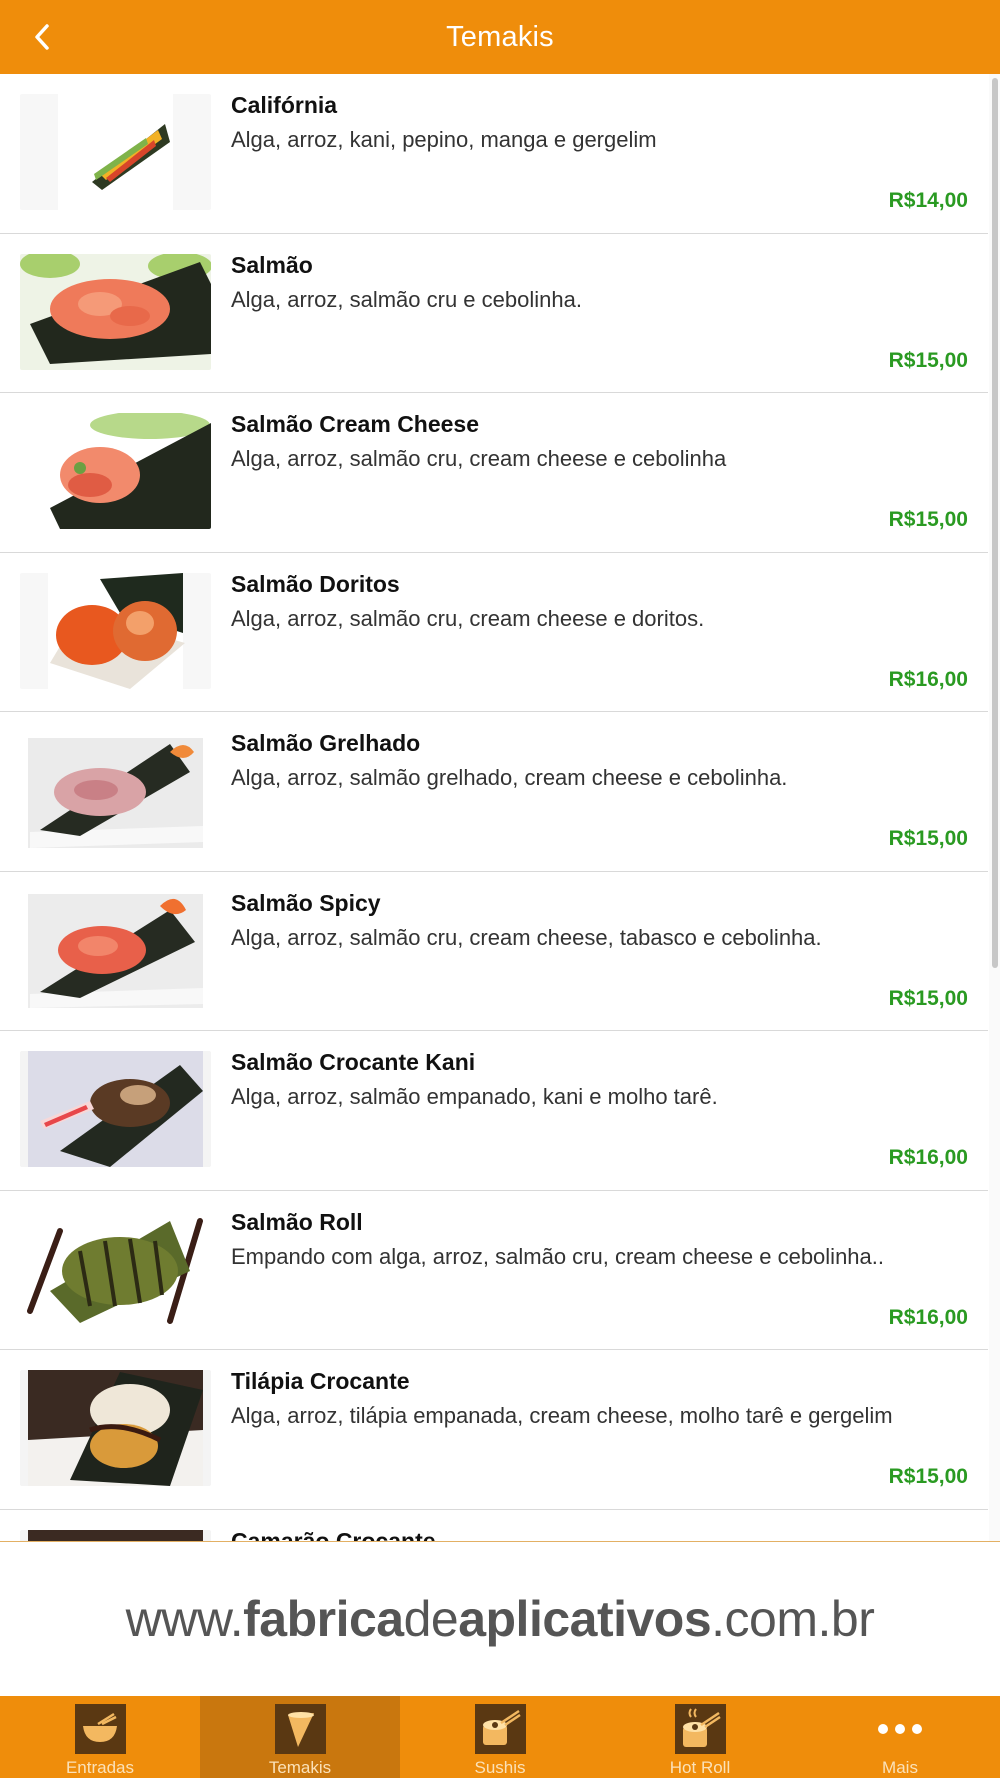 The height and width of the screenshot is (1778, 1000). I want to click on hot-roll-icon, so click(700, 1729).